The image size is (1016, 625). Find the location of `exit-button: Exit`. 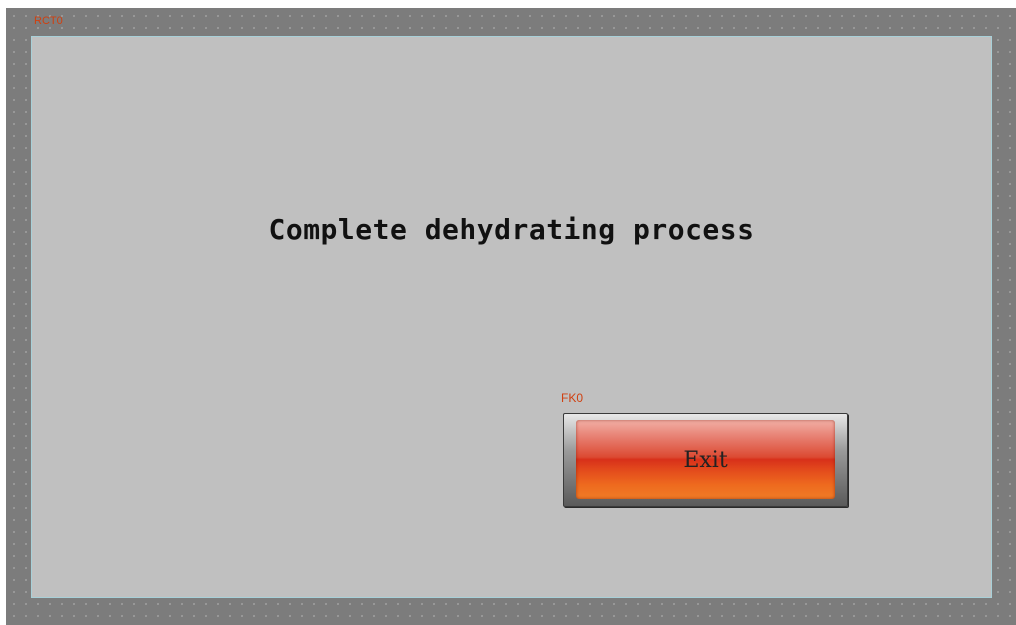

exit-button: Exit is located at coordinates (705, 460).